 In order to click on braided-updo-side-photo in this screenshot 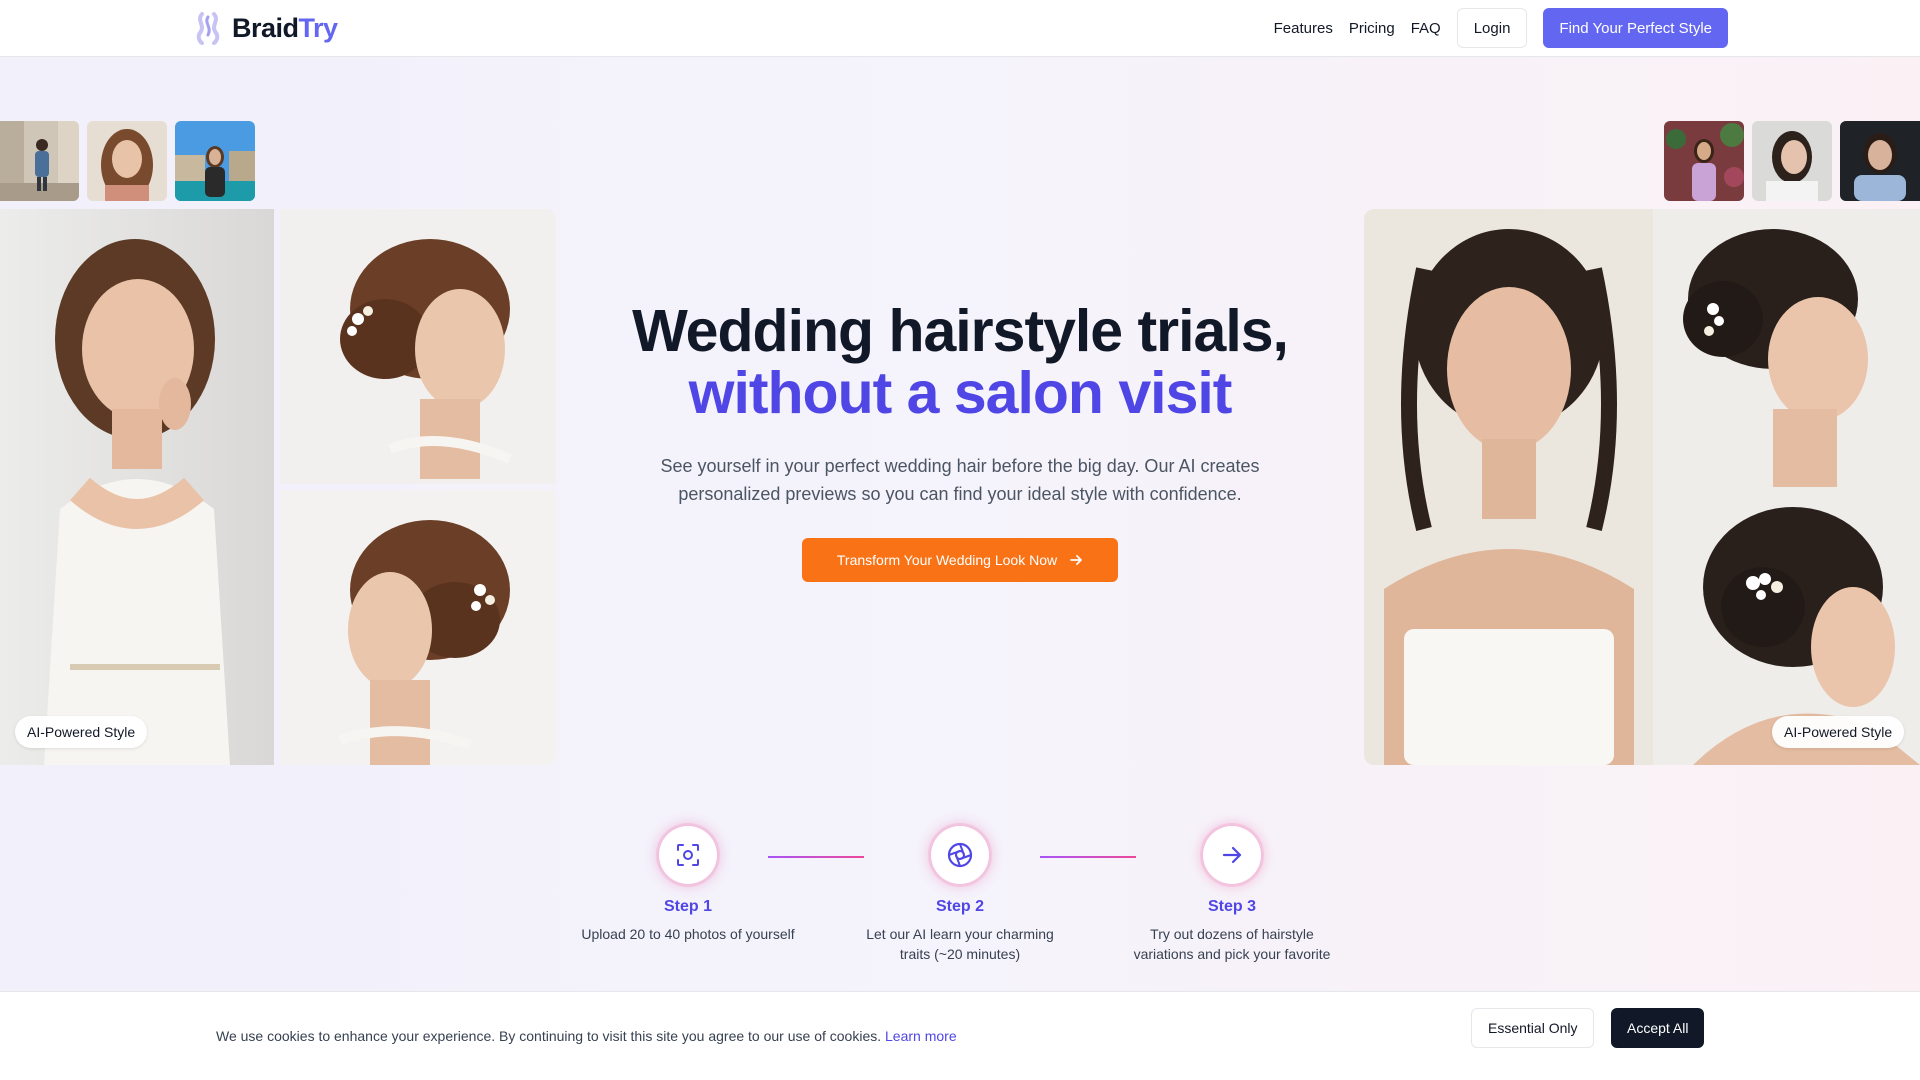, I will do `click(418, 346)`.